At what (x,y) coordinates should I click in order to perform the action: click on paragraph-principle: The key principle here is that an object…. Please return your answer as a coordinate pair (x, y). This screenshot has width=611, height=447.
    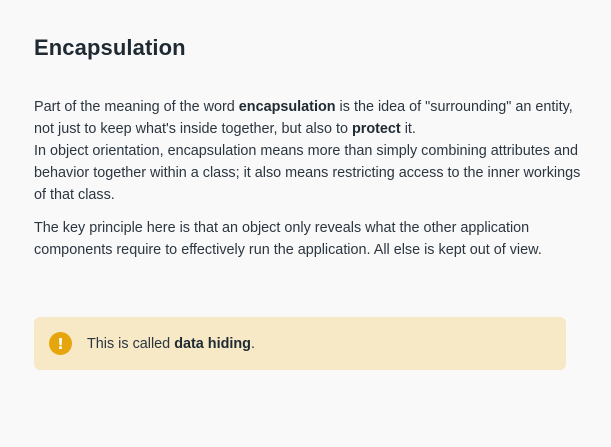
    Looking at the image, I should click on (288, 239).